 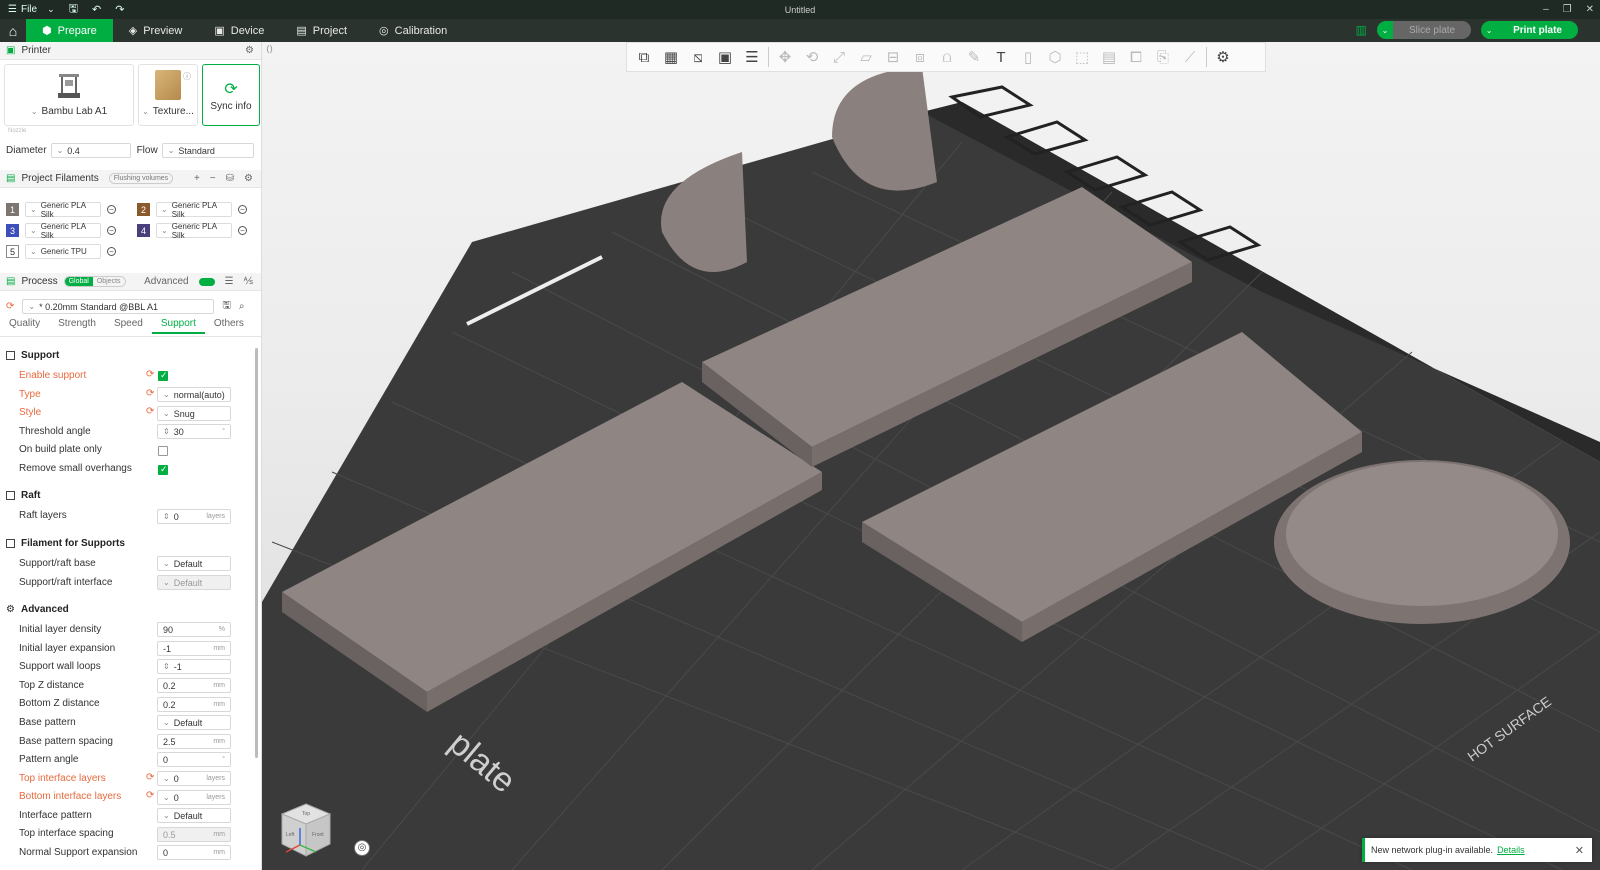 What do you see at coordinates (785, 57) in the screenshot?
I see `move-icon: ✥` at bounding box center [785, 57].